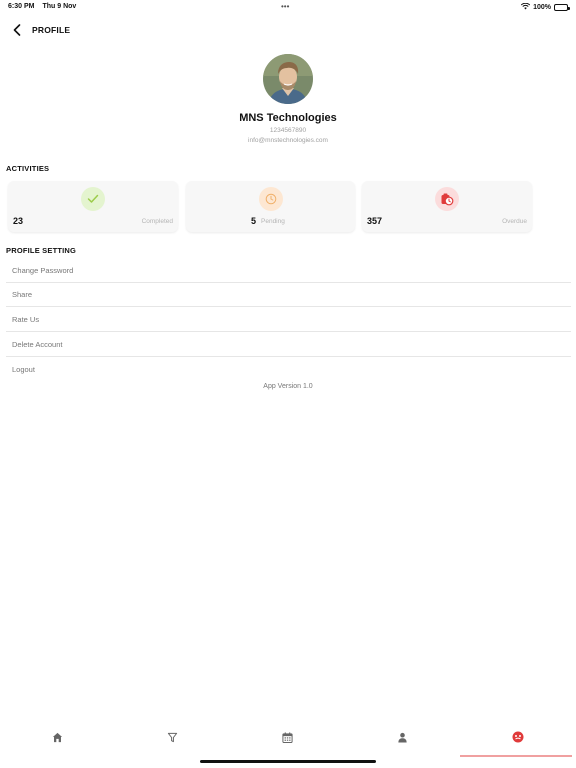  What do you see at coordinates (562, 7) in the screenshot?
I see `battery-icon` at bounding box center [562, 7].